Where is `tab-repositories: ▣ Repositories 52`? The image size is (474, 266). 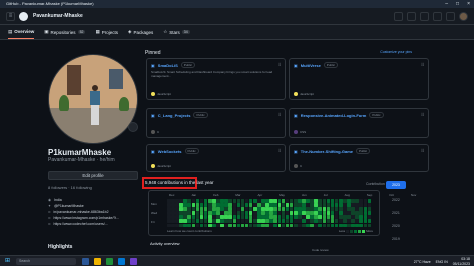 tab-repositories: ▣ Repositories 52 is located at coordinates (65, 32).